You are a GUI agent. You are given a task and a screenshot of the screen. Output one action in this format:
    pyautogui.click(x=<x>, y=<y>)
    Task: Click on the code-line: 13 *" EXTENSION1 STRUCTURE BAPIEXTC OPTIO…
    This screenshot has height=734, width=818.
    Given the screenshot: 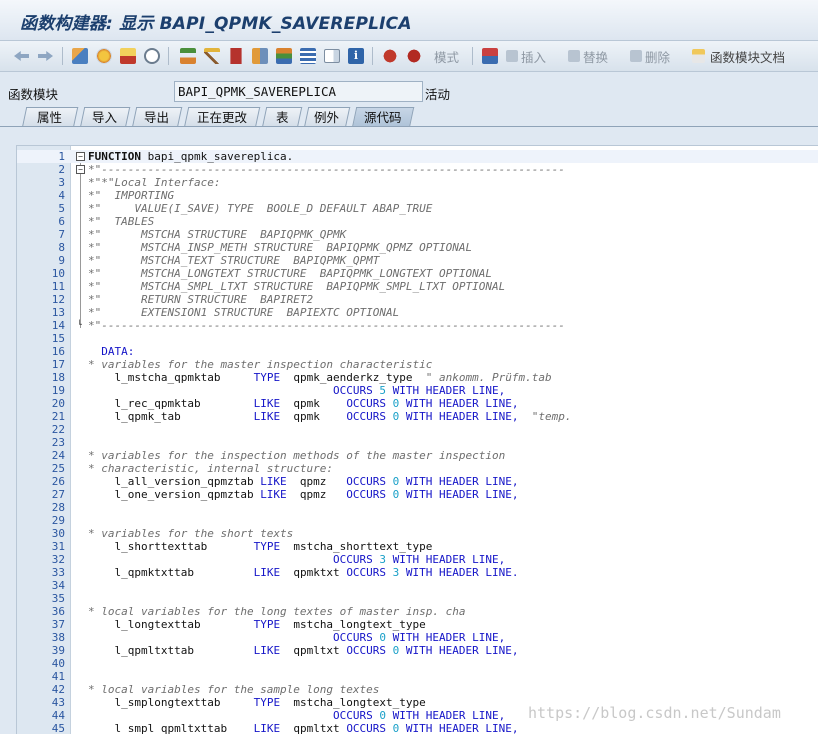 What is the action you would take?
    pyautogui.click(x=417, y=312)
    